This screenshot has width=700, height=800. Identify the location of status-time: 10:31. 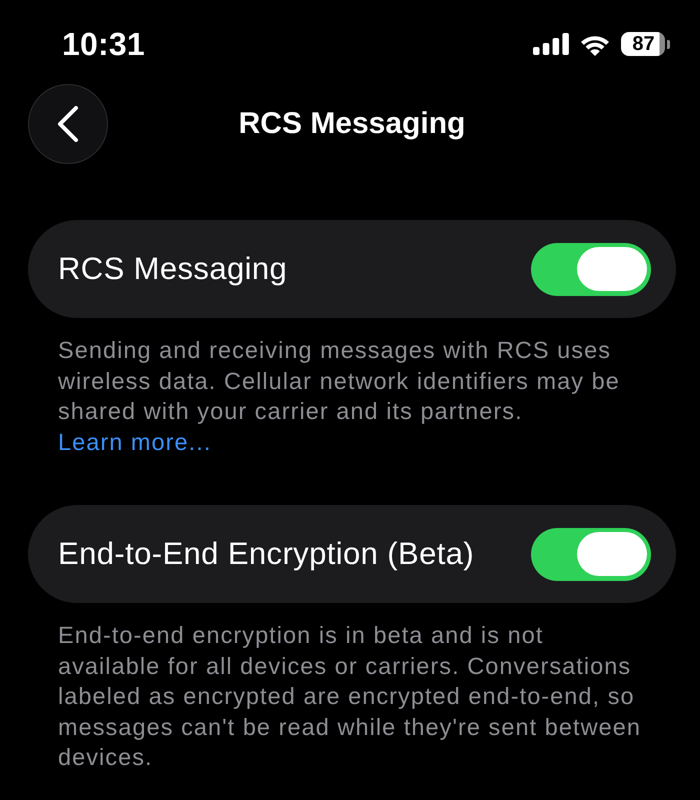
(103, 44).